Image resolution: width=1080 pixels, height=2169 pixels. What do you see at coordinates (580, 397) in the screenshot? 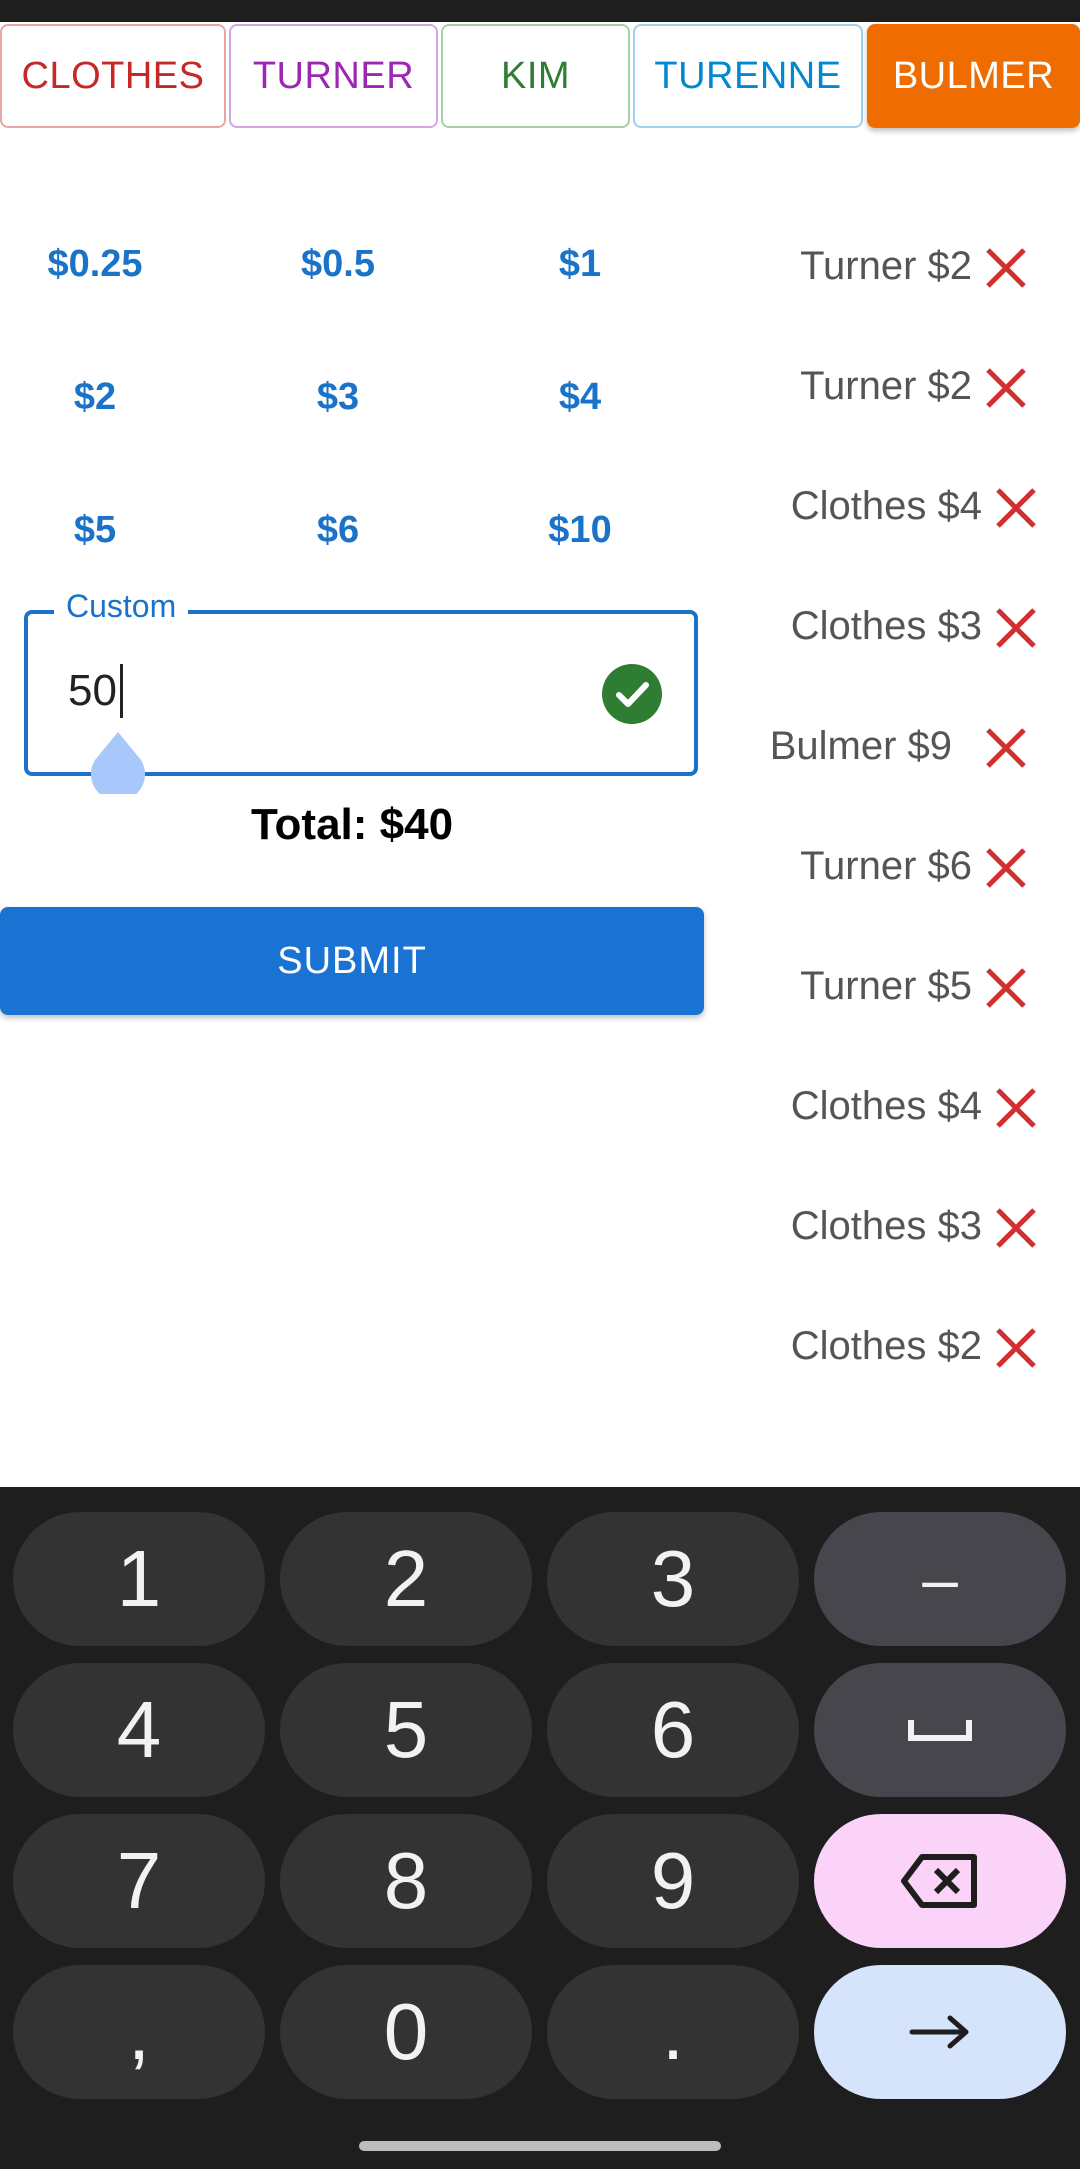
I see `amount-button: $4` at bounding box center [580, 397].